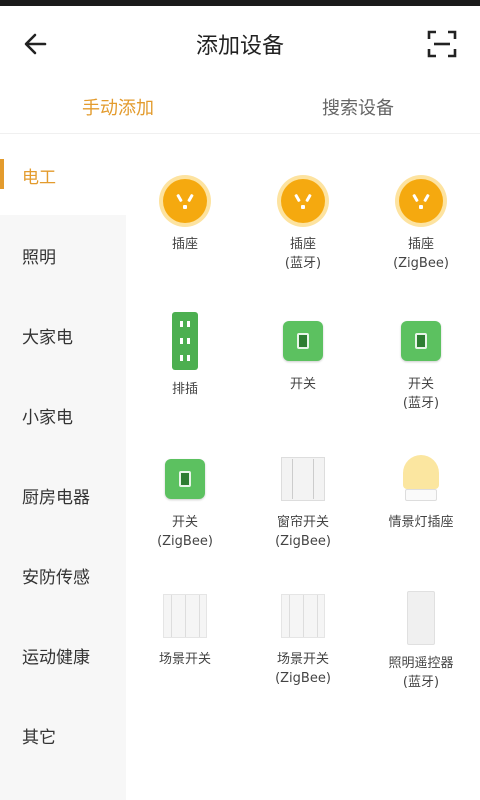  Describe the element at coordinates (185, 341) in the screenshot. I see `power-strip-icon` at that location.